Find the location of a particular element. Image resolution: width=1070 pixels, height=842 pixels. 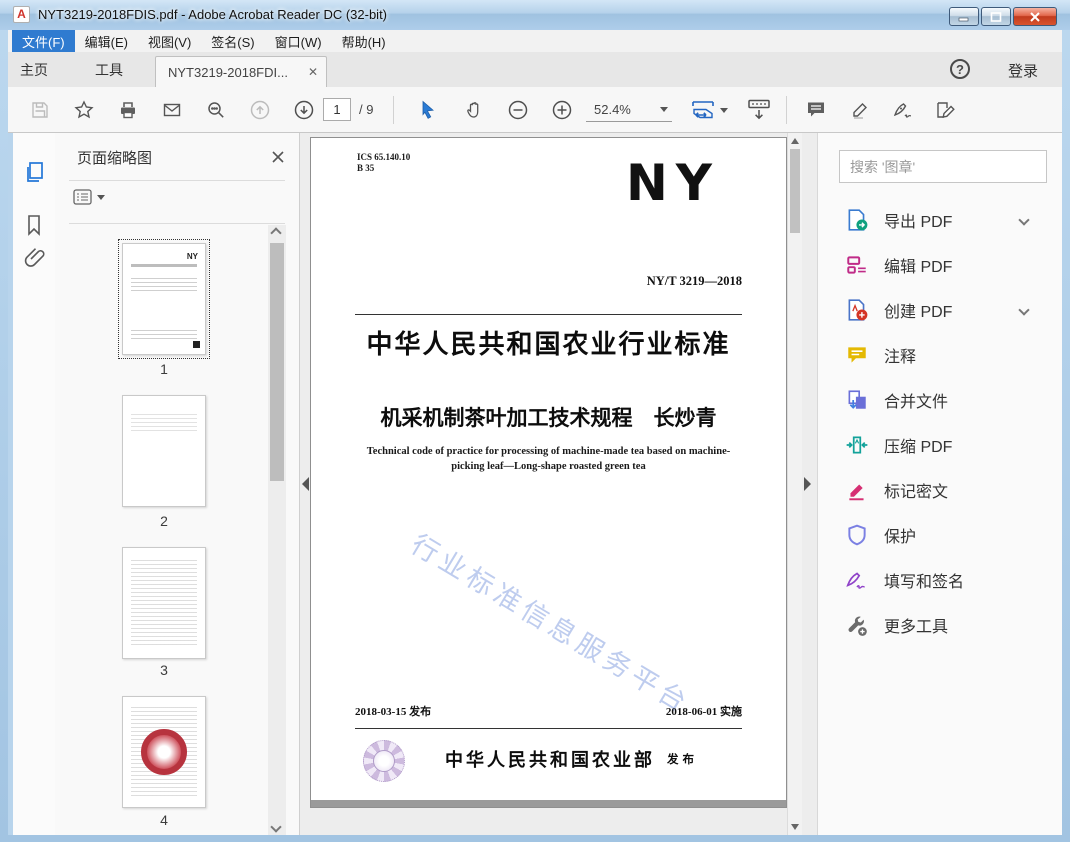

thumbnails-options-button is located at coordinates (89, 197).